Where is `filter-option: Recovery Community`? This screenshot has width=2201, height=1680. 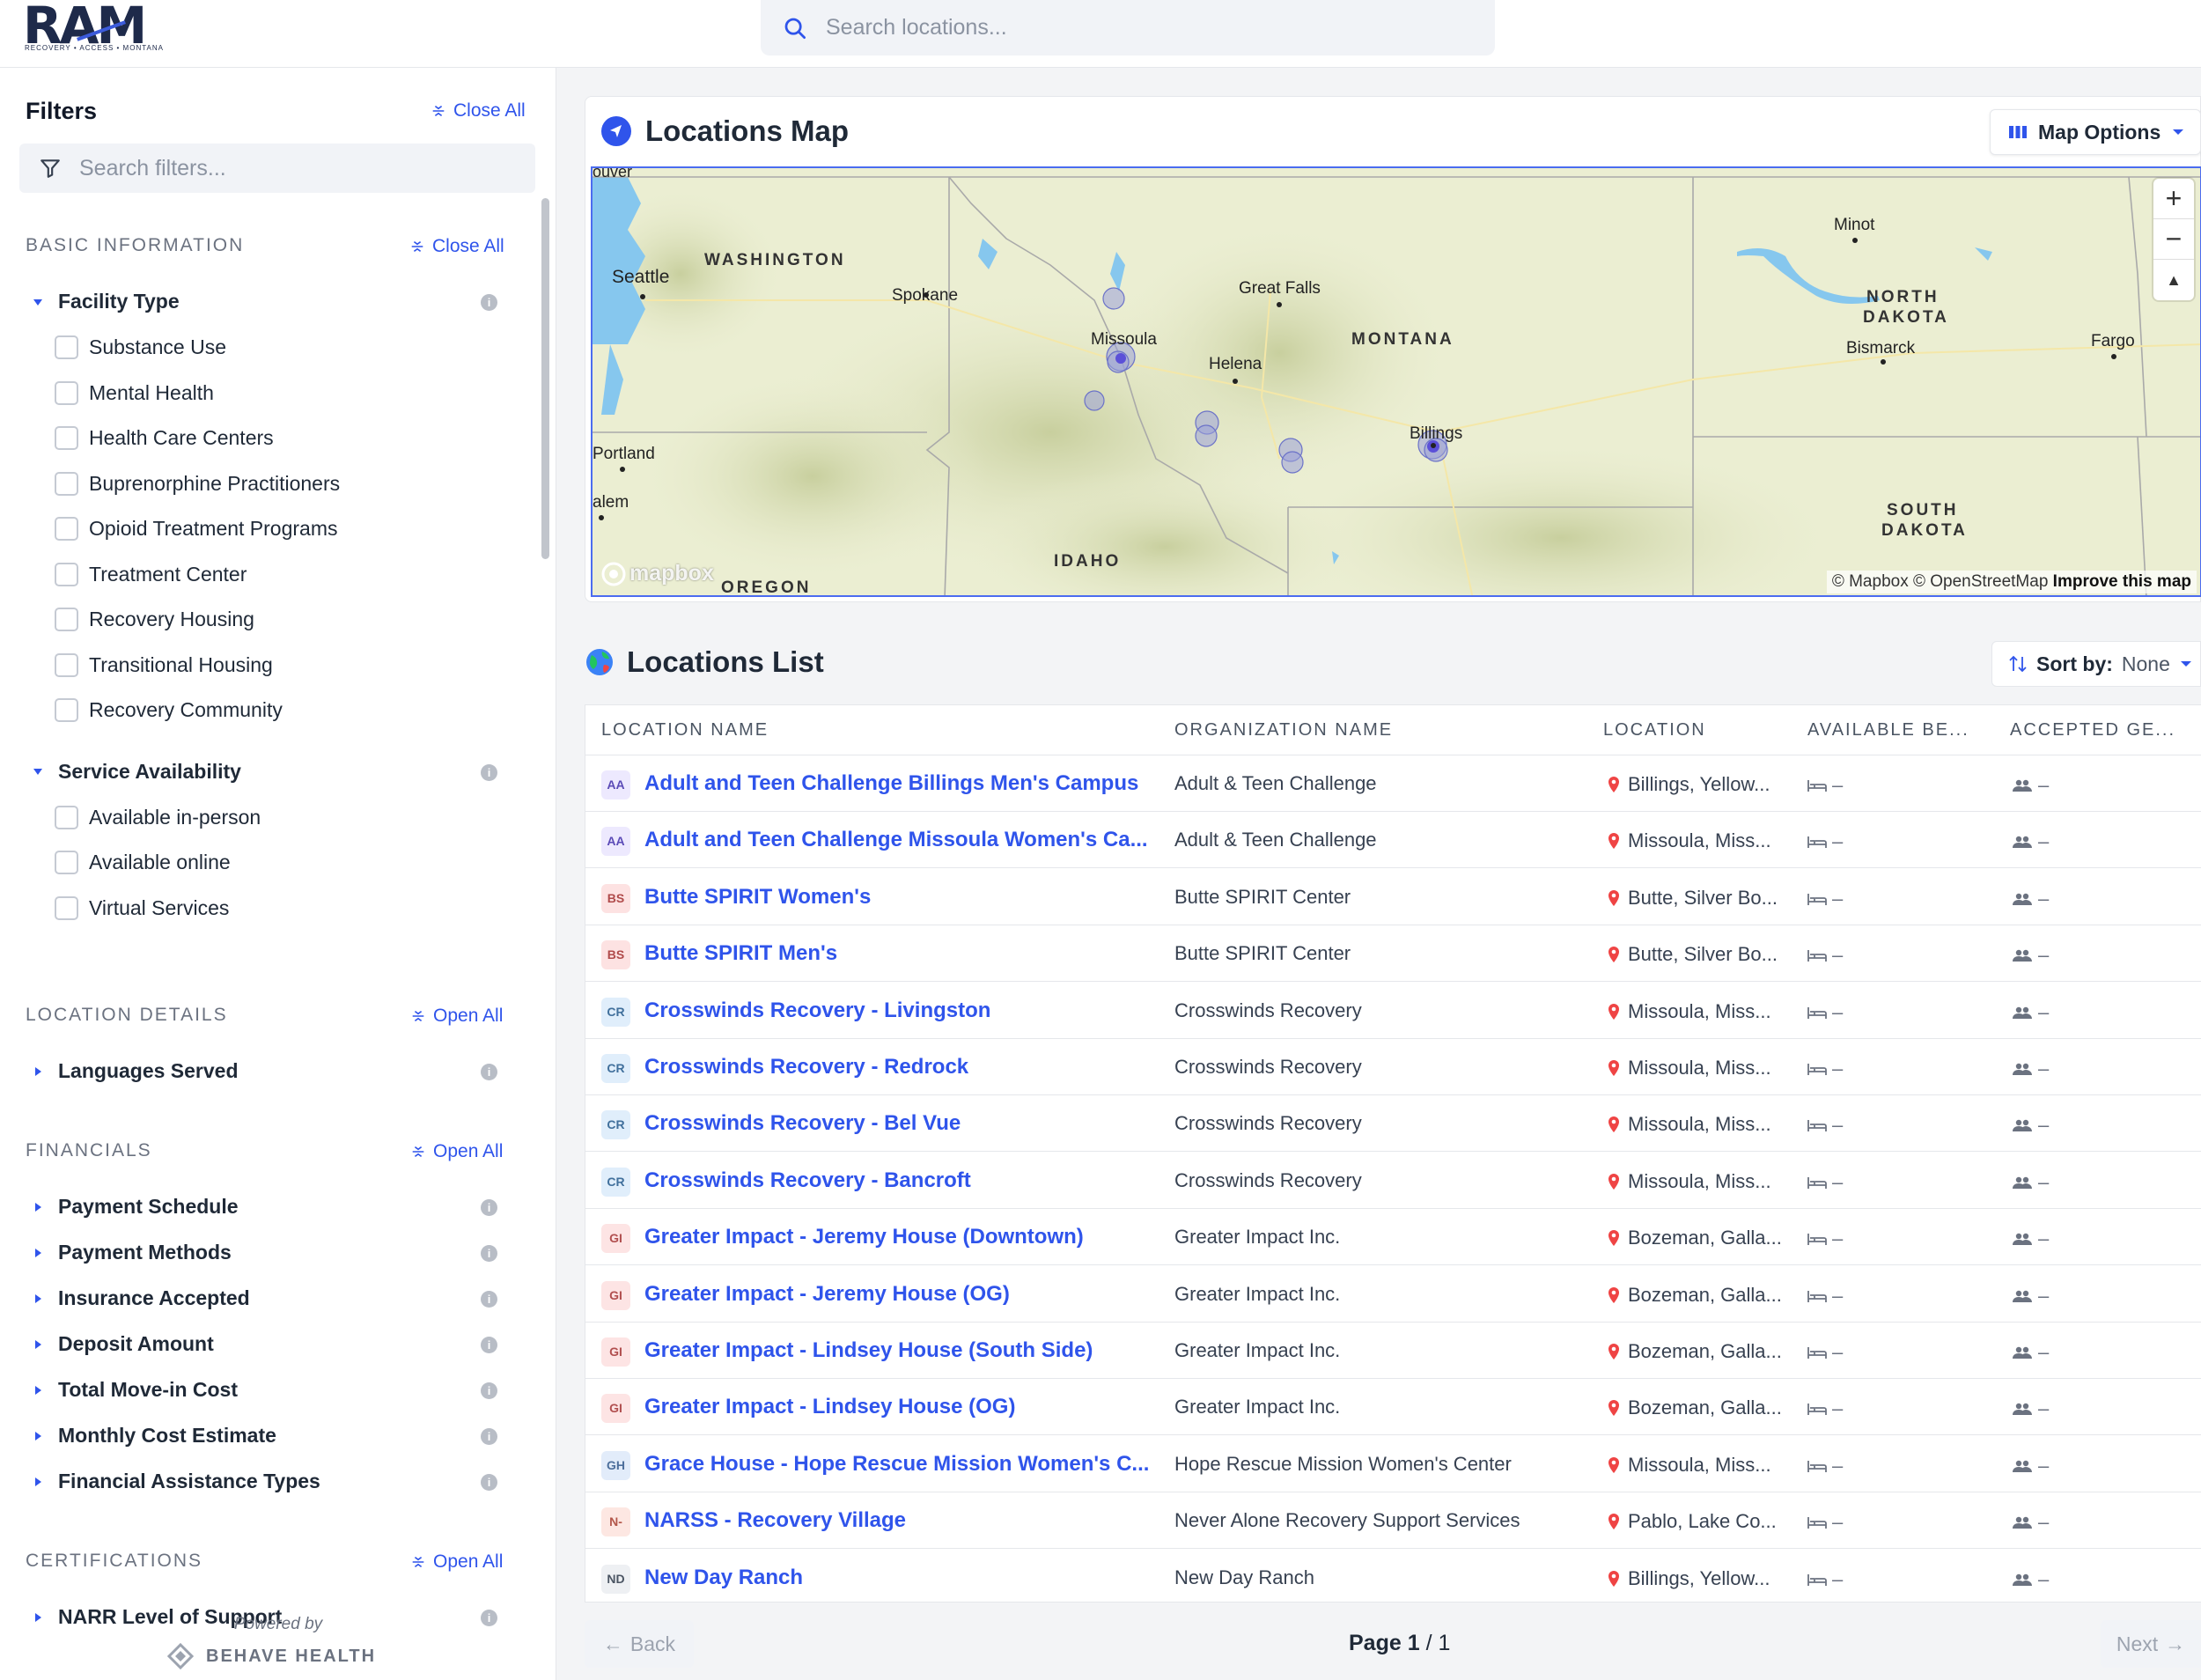
filter-option: Recovery Community is located at coordinates (169, 710).